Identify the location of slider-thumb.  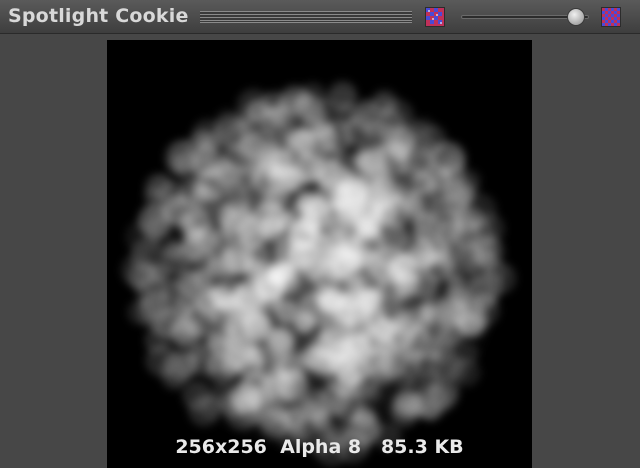
(576, 17).